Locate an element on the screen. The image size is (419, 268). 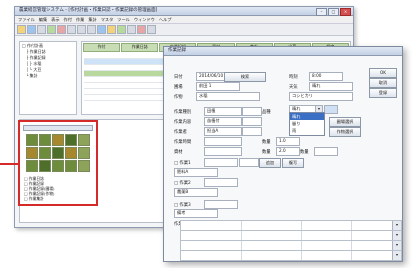
material-b-input: 農薬B is located at coordinates (196, 192).